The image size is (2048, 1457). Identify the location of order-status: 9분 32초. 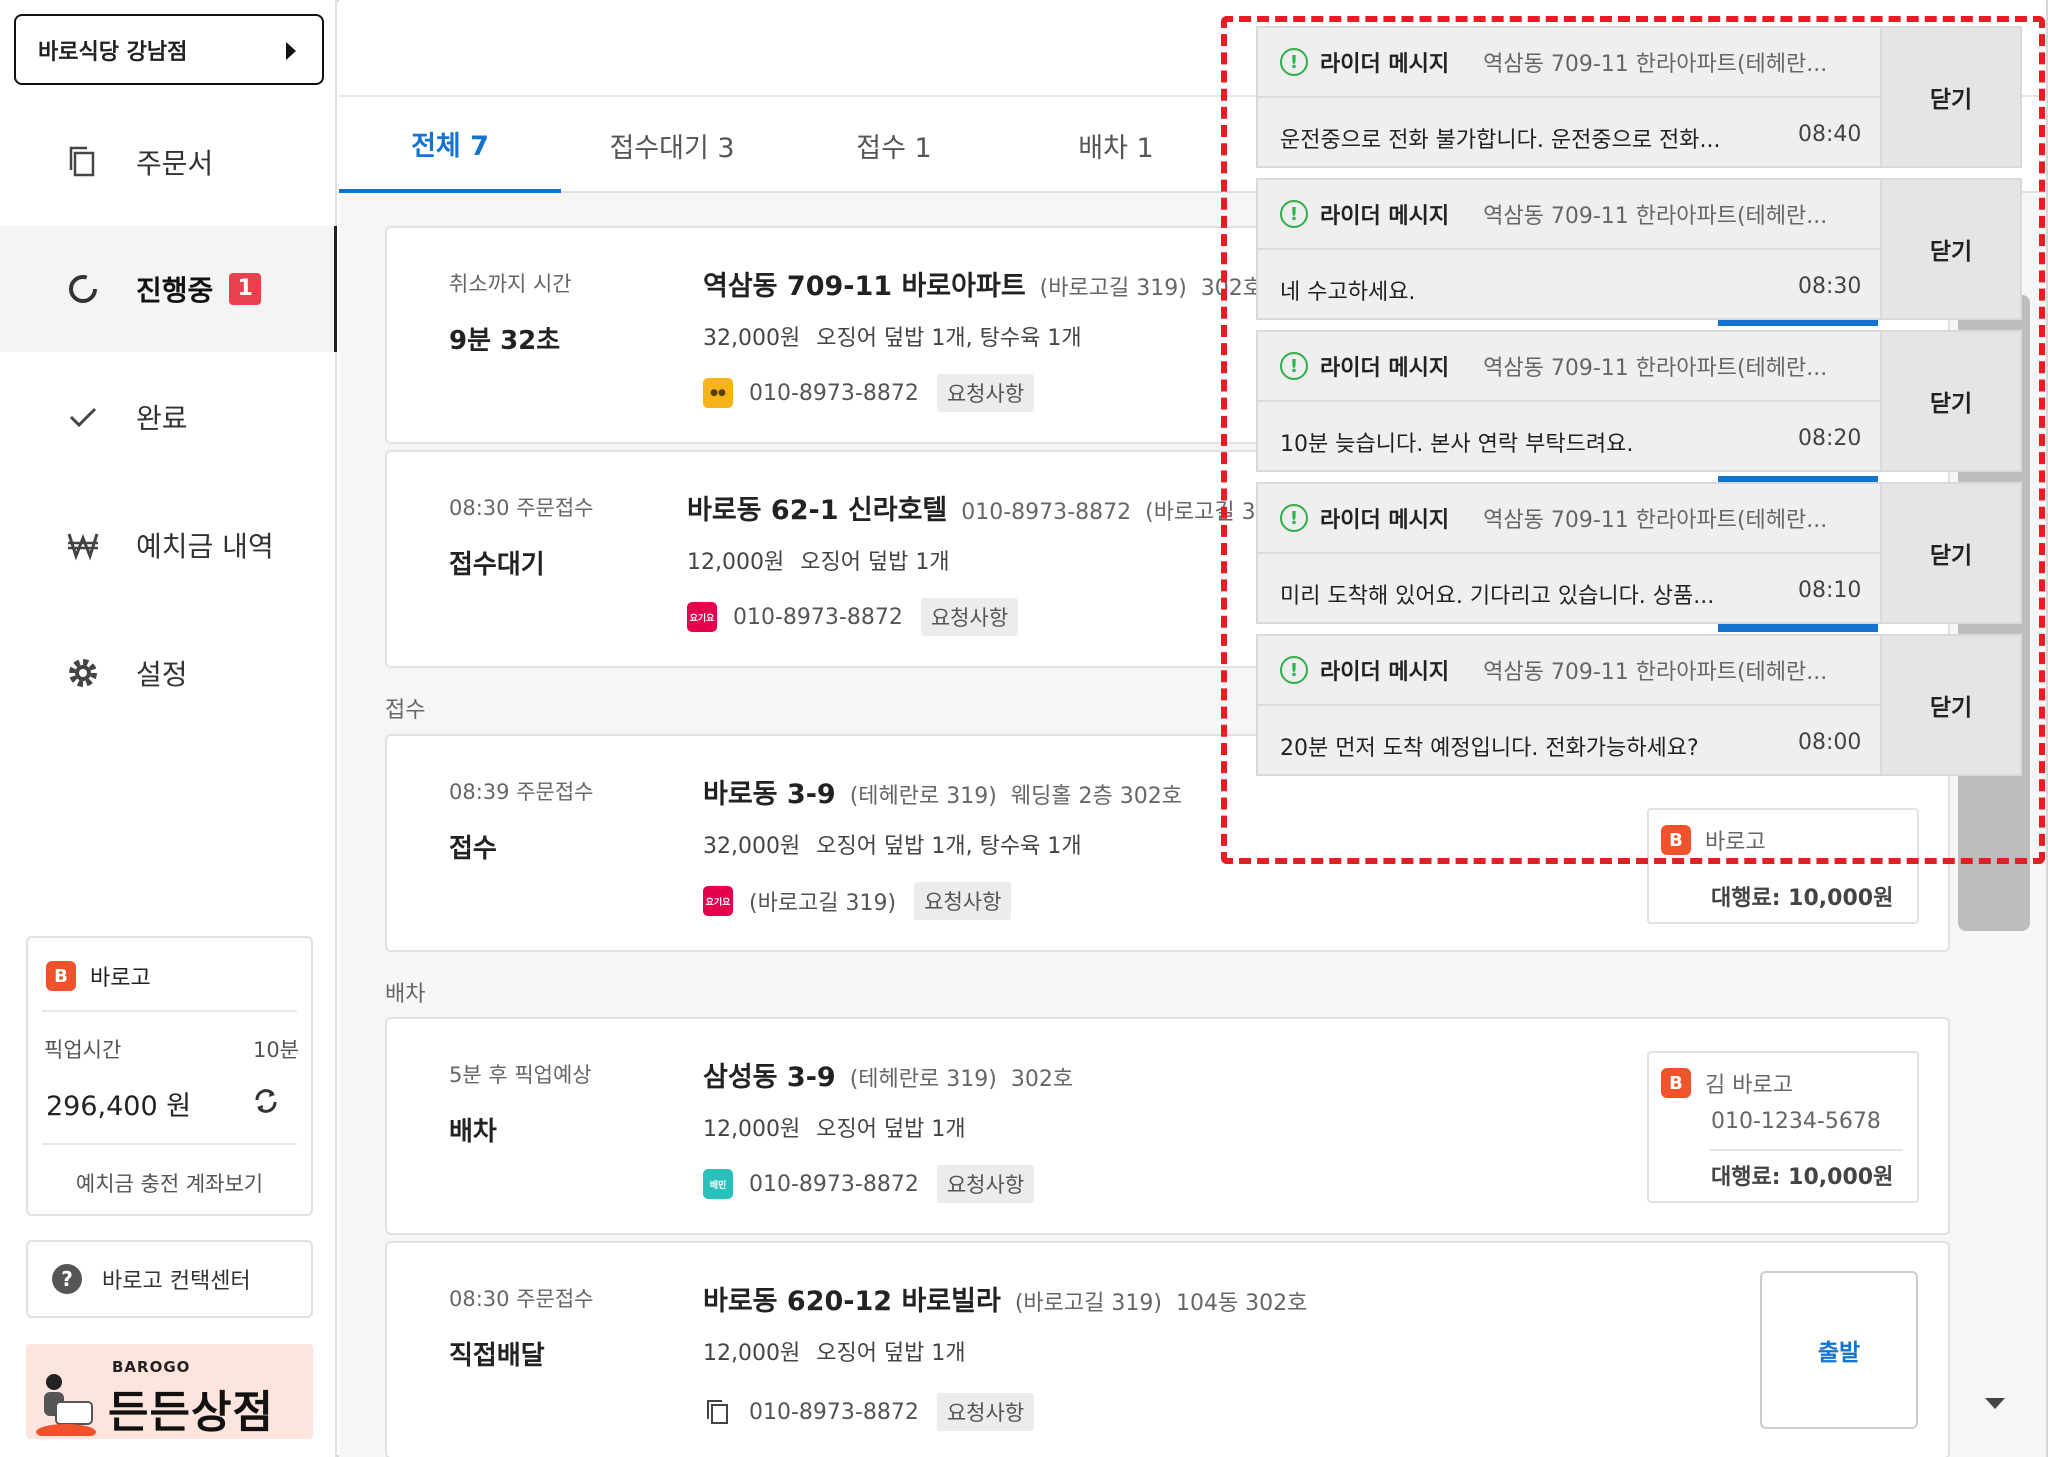
(505, 341).